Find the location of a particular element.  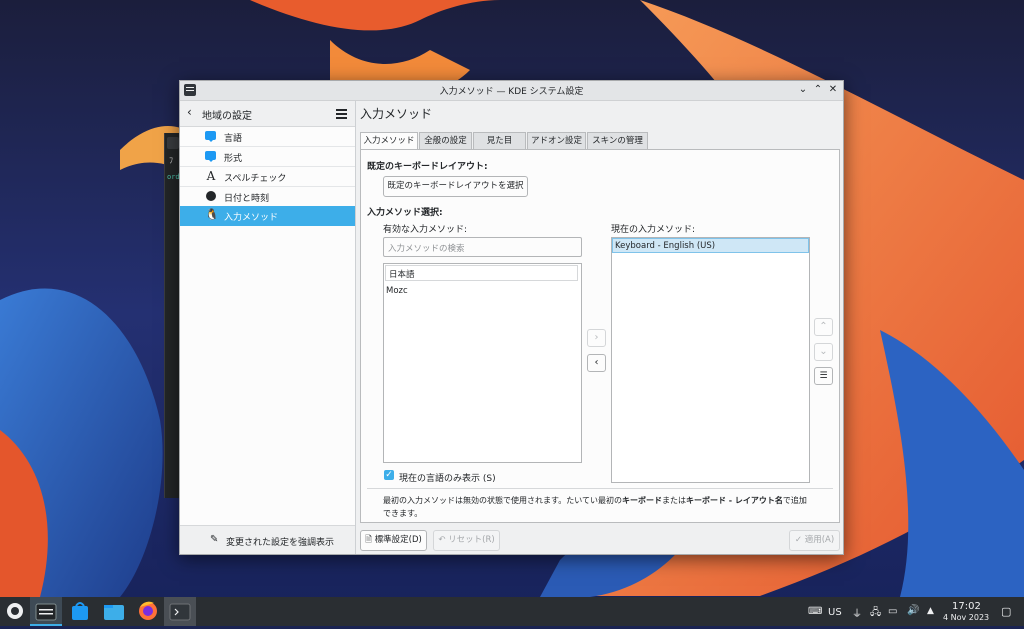

task-discover is located at coordinates (80, 611).